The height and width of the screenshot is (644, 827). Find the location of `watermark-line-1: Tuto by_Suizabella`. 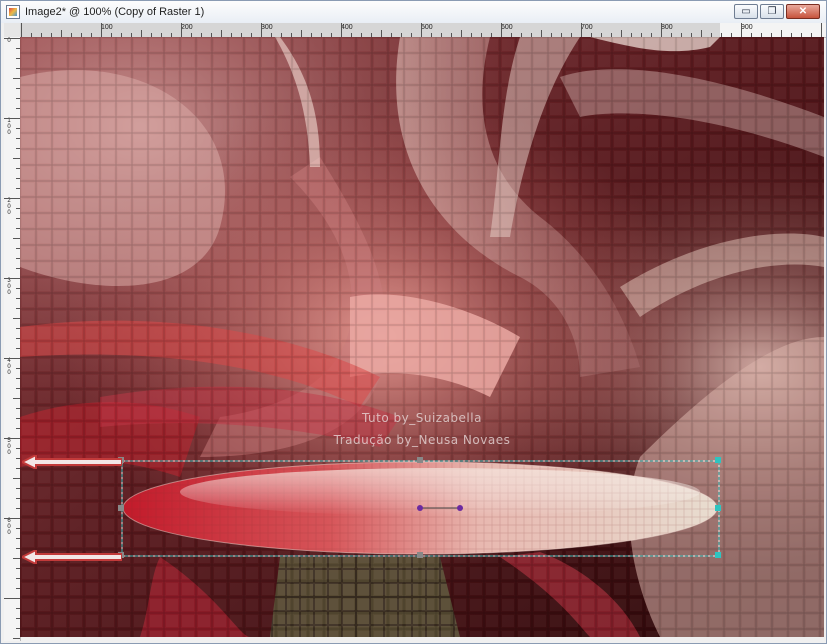

watermark-line-1: Tuto by_Suizabella is located at coordinates (422, 418).